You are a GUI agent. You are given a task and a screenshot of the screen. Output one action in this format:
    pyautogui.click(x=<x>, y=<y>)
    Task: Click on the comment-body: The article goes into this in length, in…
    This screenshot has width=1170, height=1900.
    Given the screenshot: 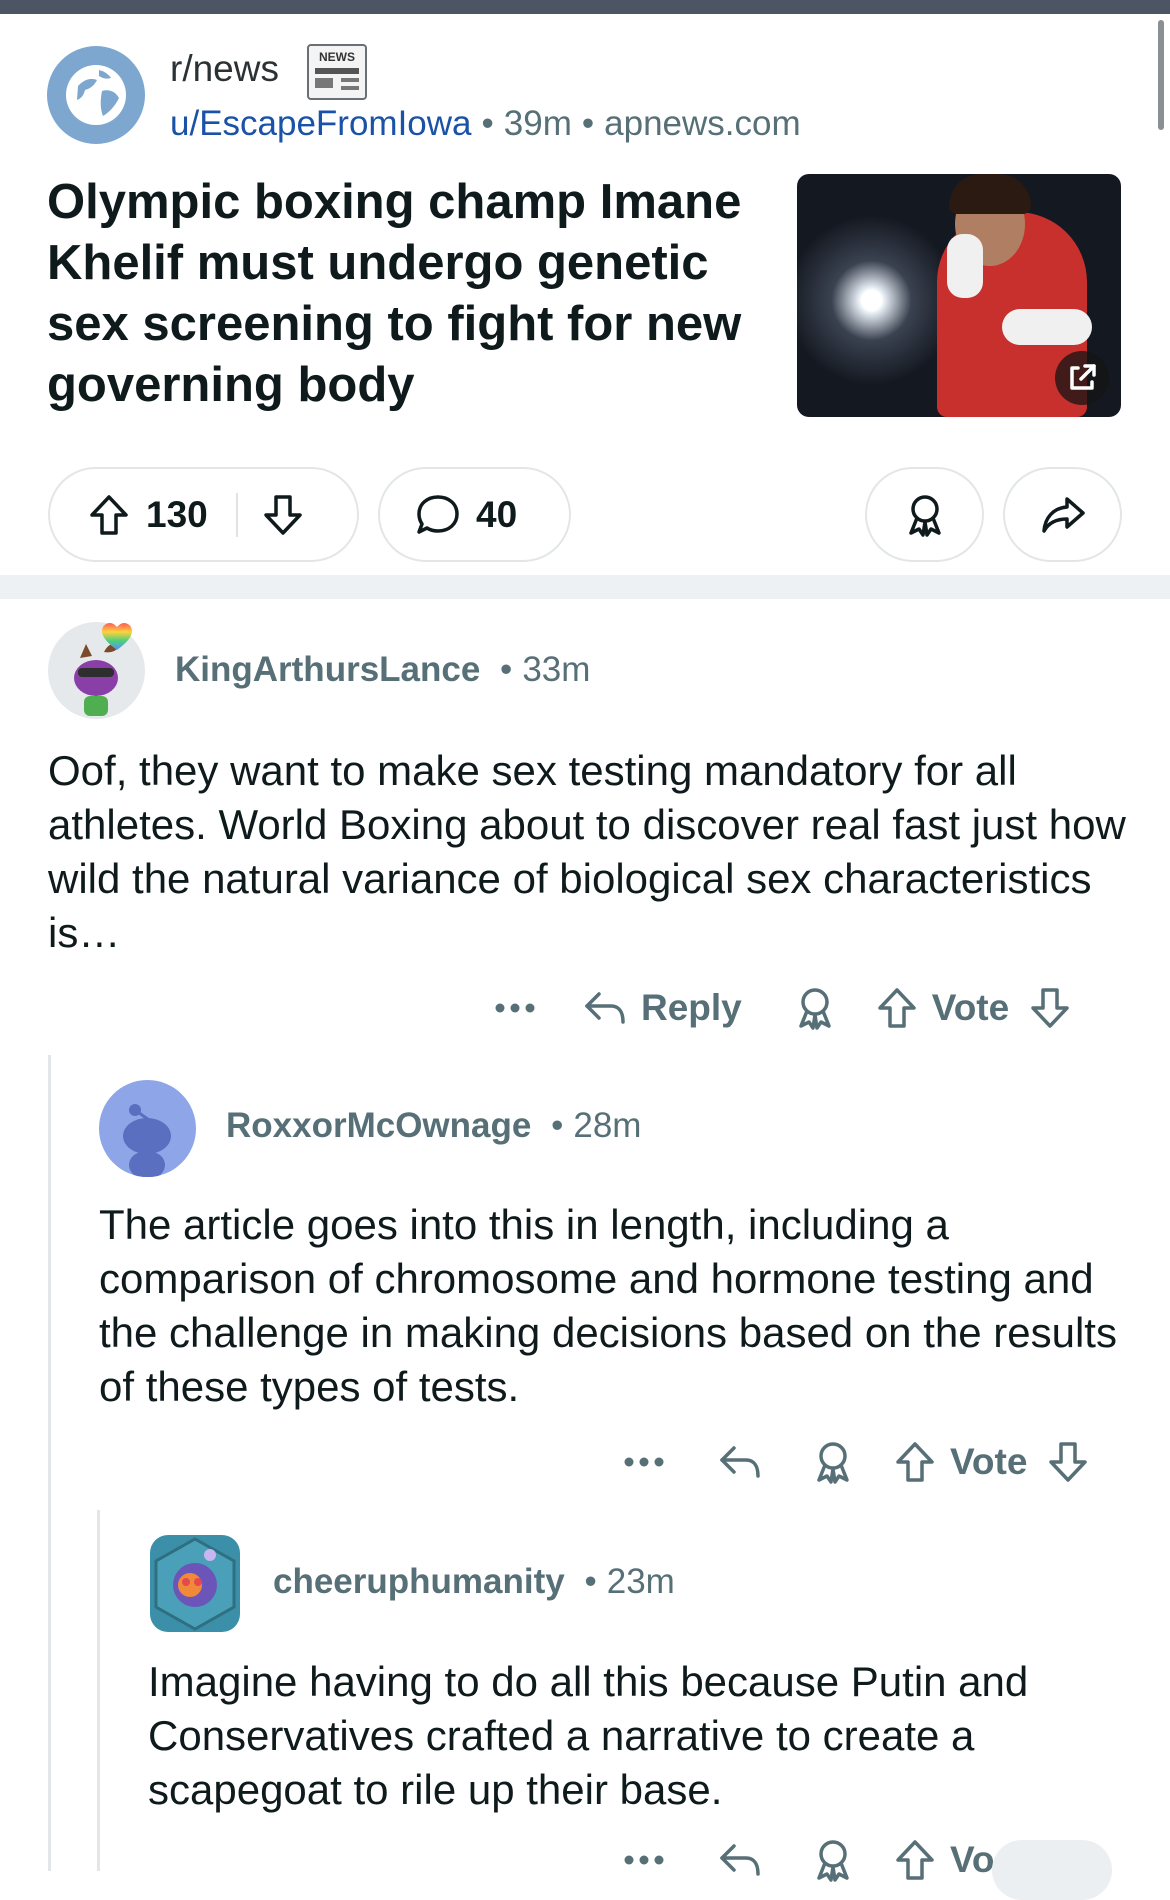 What is the action you would take?
    pyautogui.click(x=608, y=1305)
    